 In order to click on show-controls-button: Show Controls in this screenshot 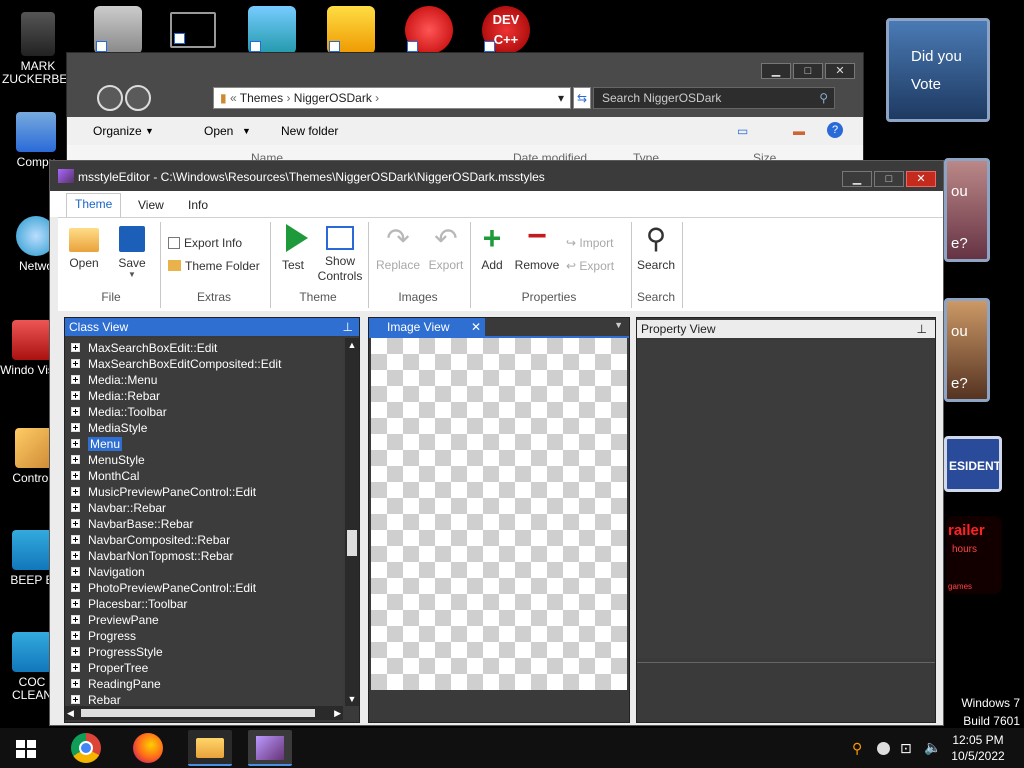, I will do `click(340, 251)`.